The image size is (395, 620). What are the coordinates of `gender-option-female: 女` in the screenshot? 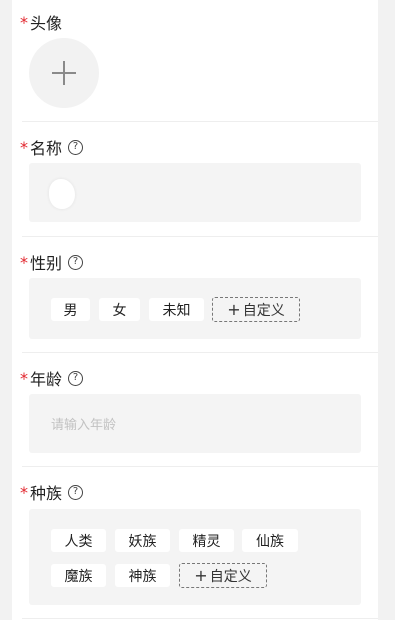 It's located at (119, 309).